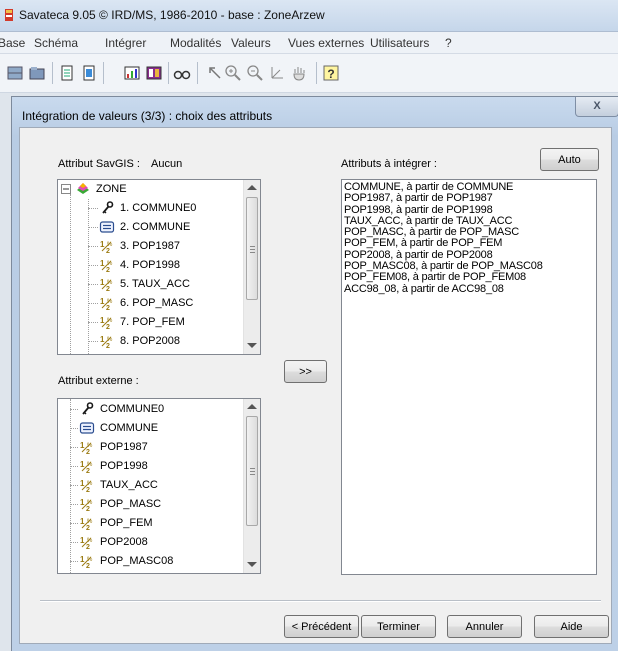 This screenshot has height=651, width=618. I want to click on integrate-list-item: ACC98_08, à partir de ACC98_08, so click(470, 289).